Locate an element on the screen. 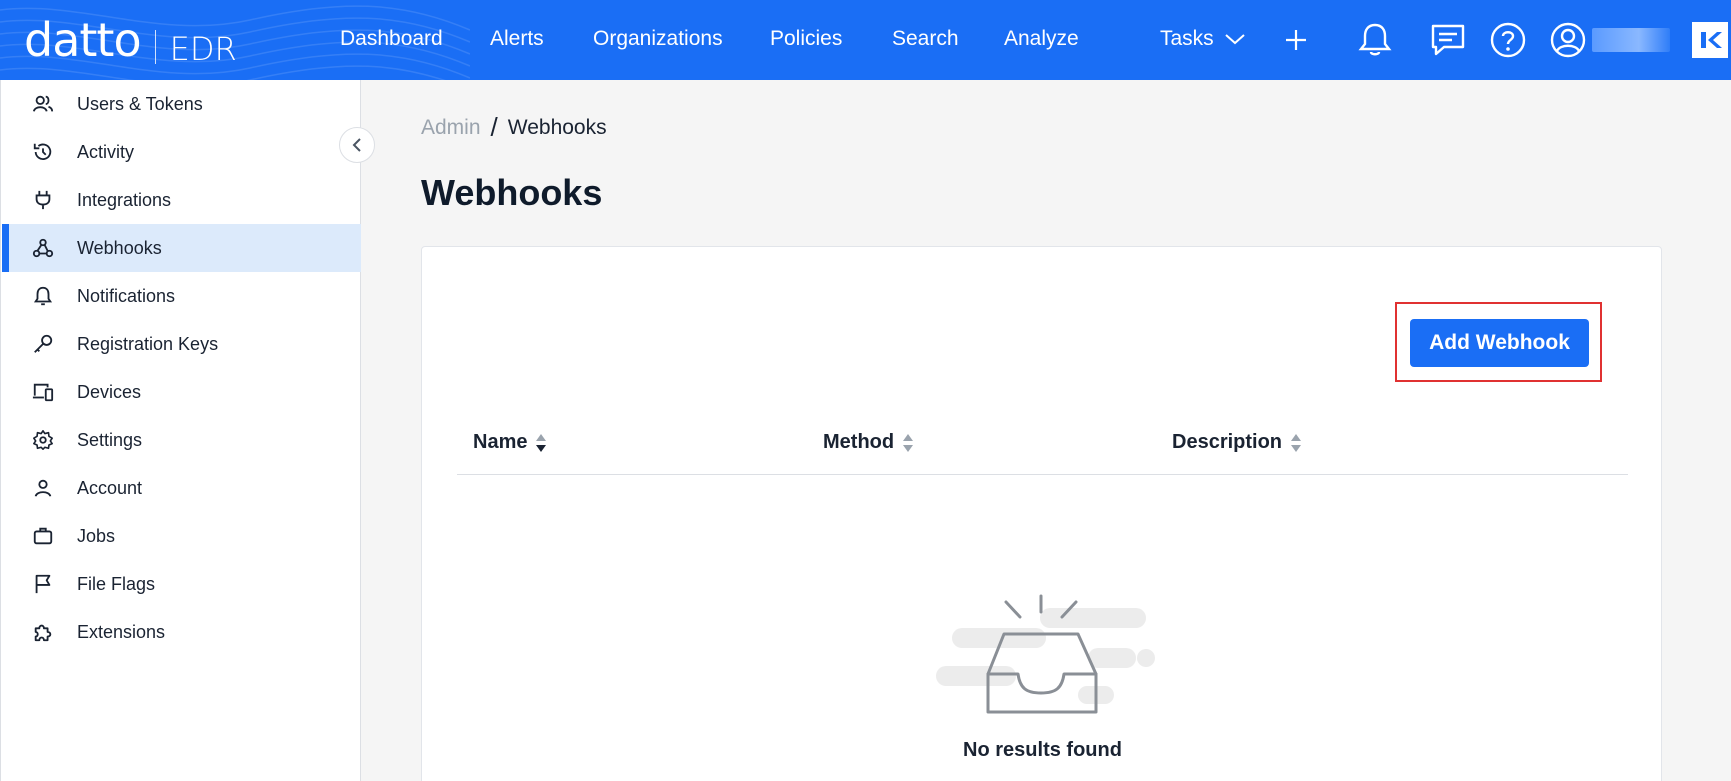 This screenshot has width=1731, height=781. sidebar-item-integrations: Integrations is located at coordinates (181, 200).